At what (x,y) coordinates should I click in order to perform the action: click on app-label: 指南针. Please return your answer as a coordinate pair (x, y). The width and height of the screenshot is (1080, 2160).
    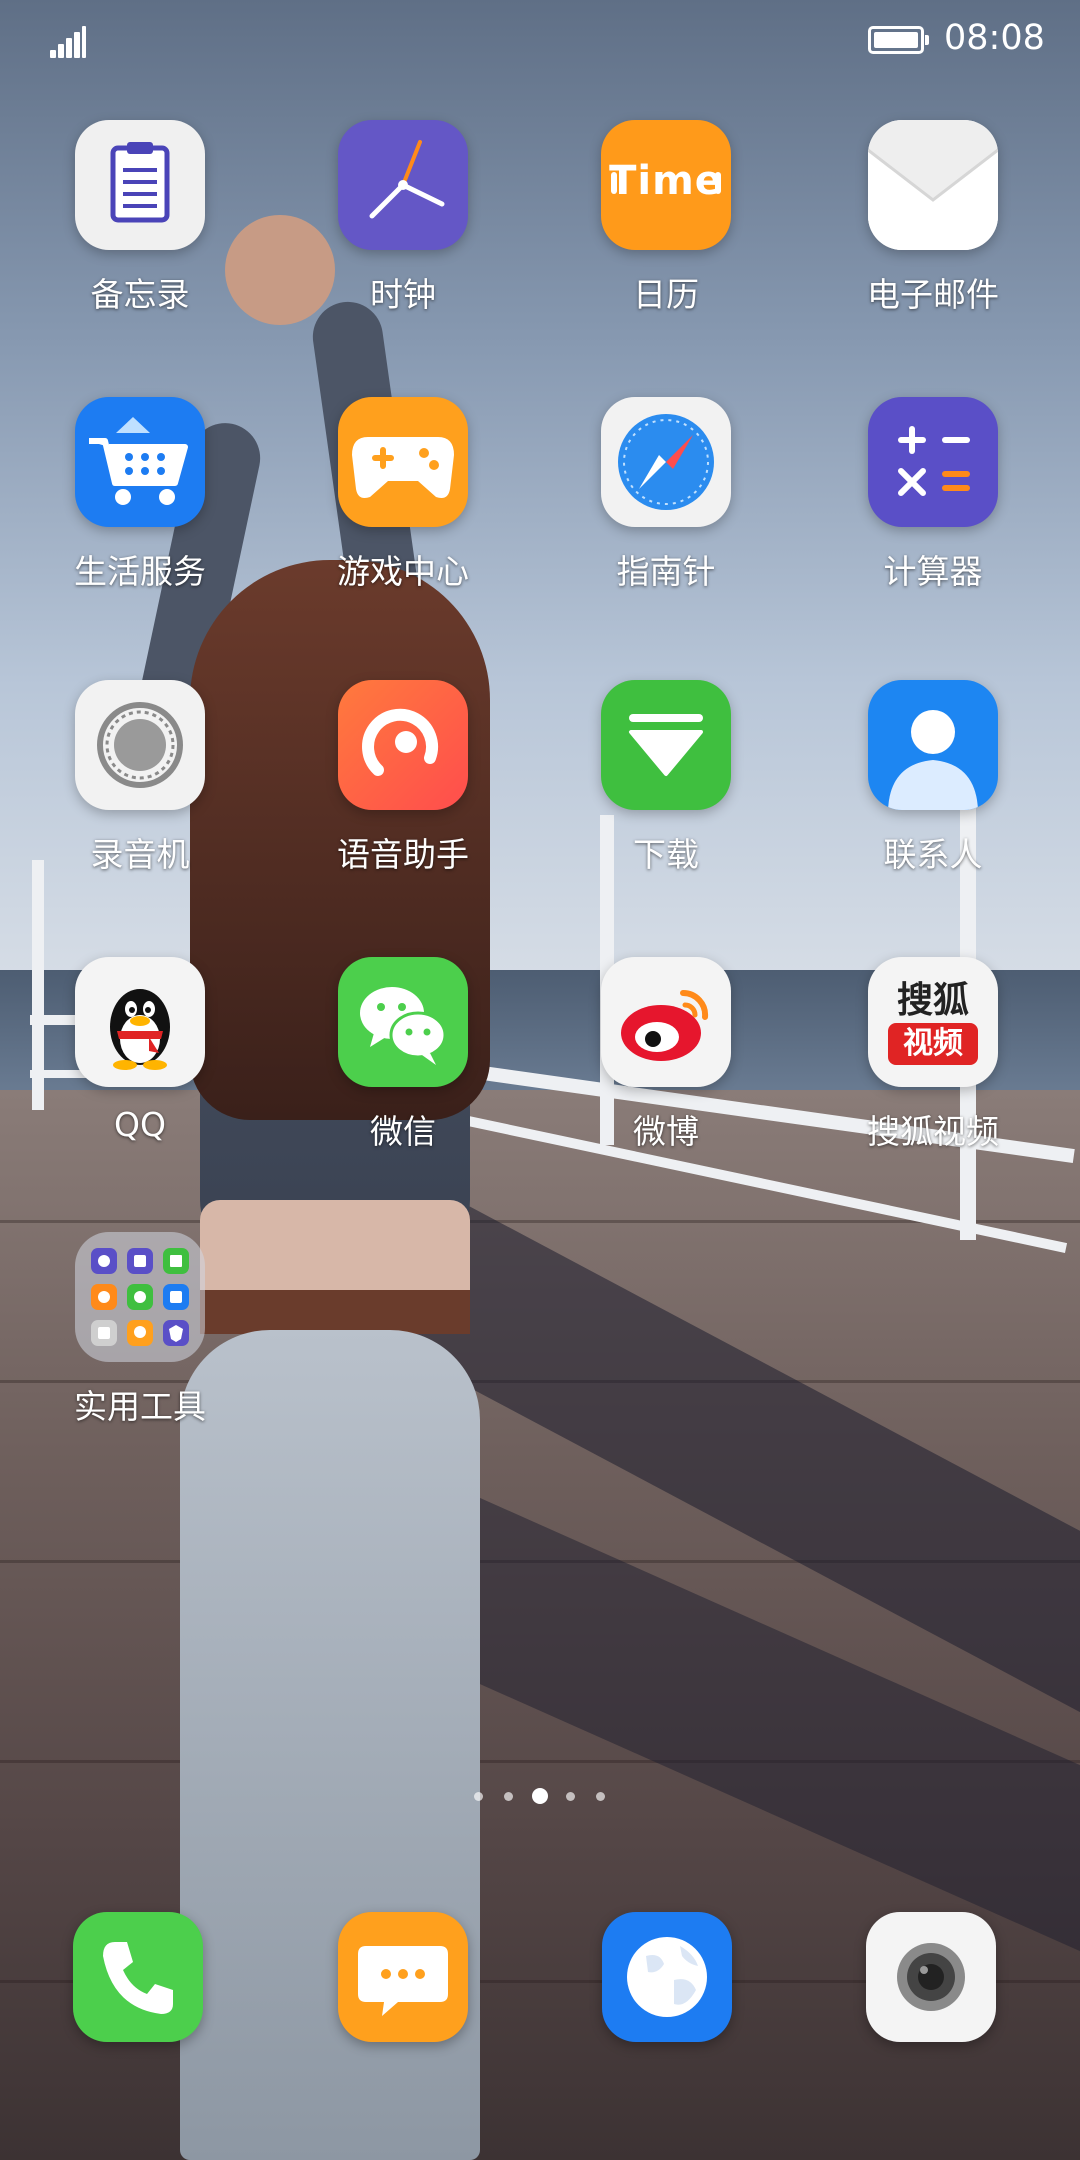
    Looking at the image, I should click on (666, 571).